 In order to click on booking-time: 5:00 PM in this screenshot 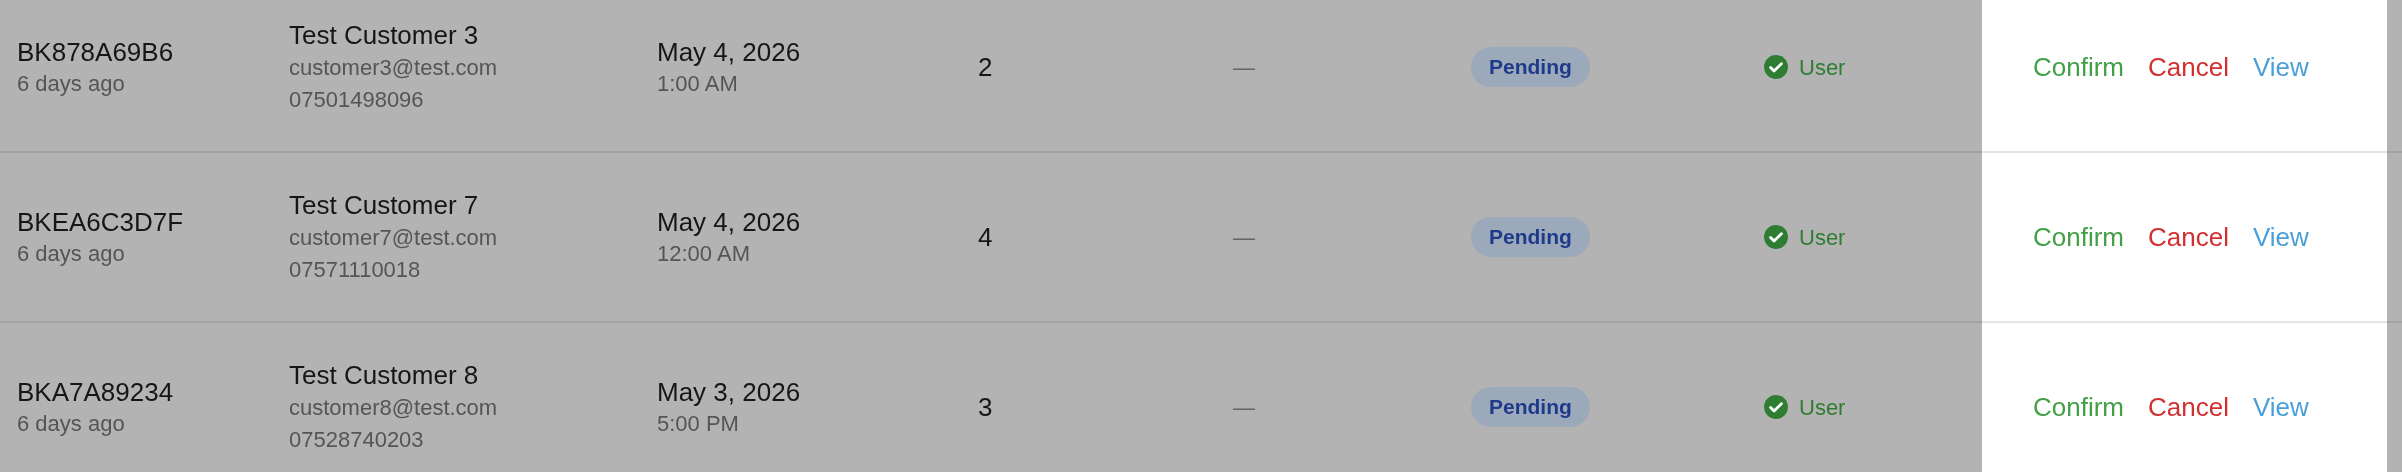, I will do `click(698, 424)`.